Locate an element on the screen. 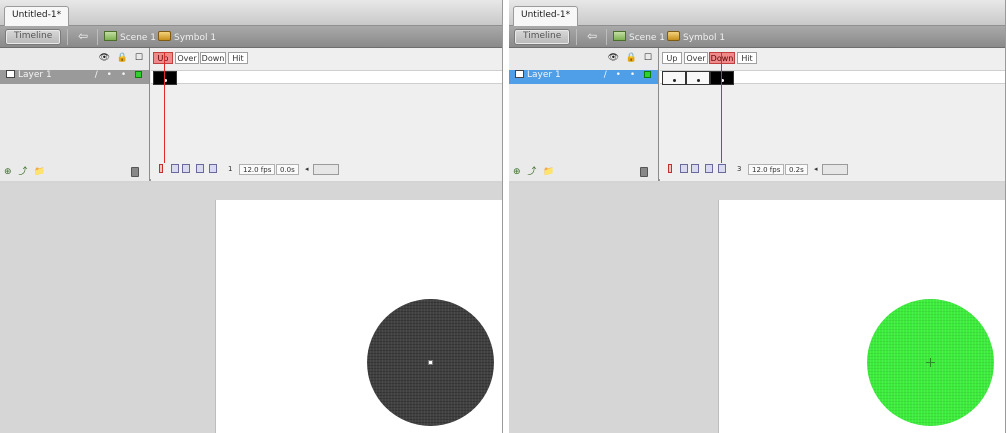 The height and width of the screenshot is (433, 1006). timeline-status-bar: 3 12.0 fps 0.2s ◂ is located at coordinates (832, 170).